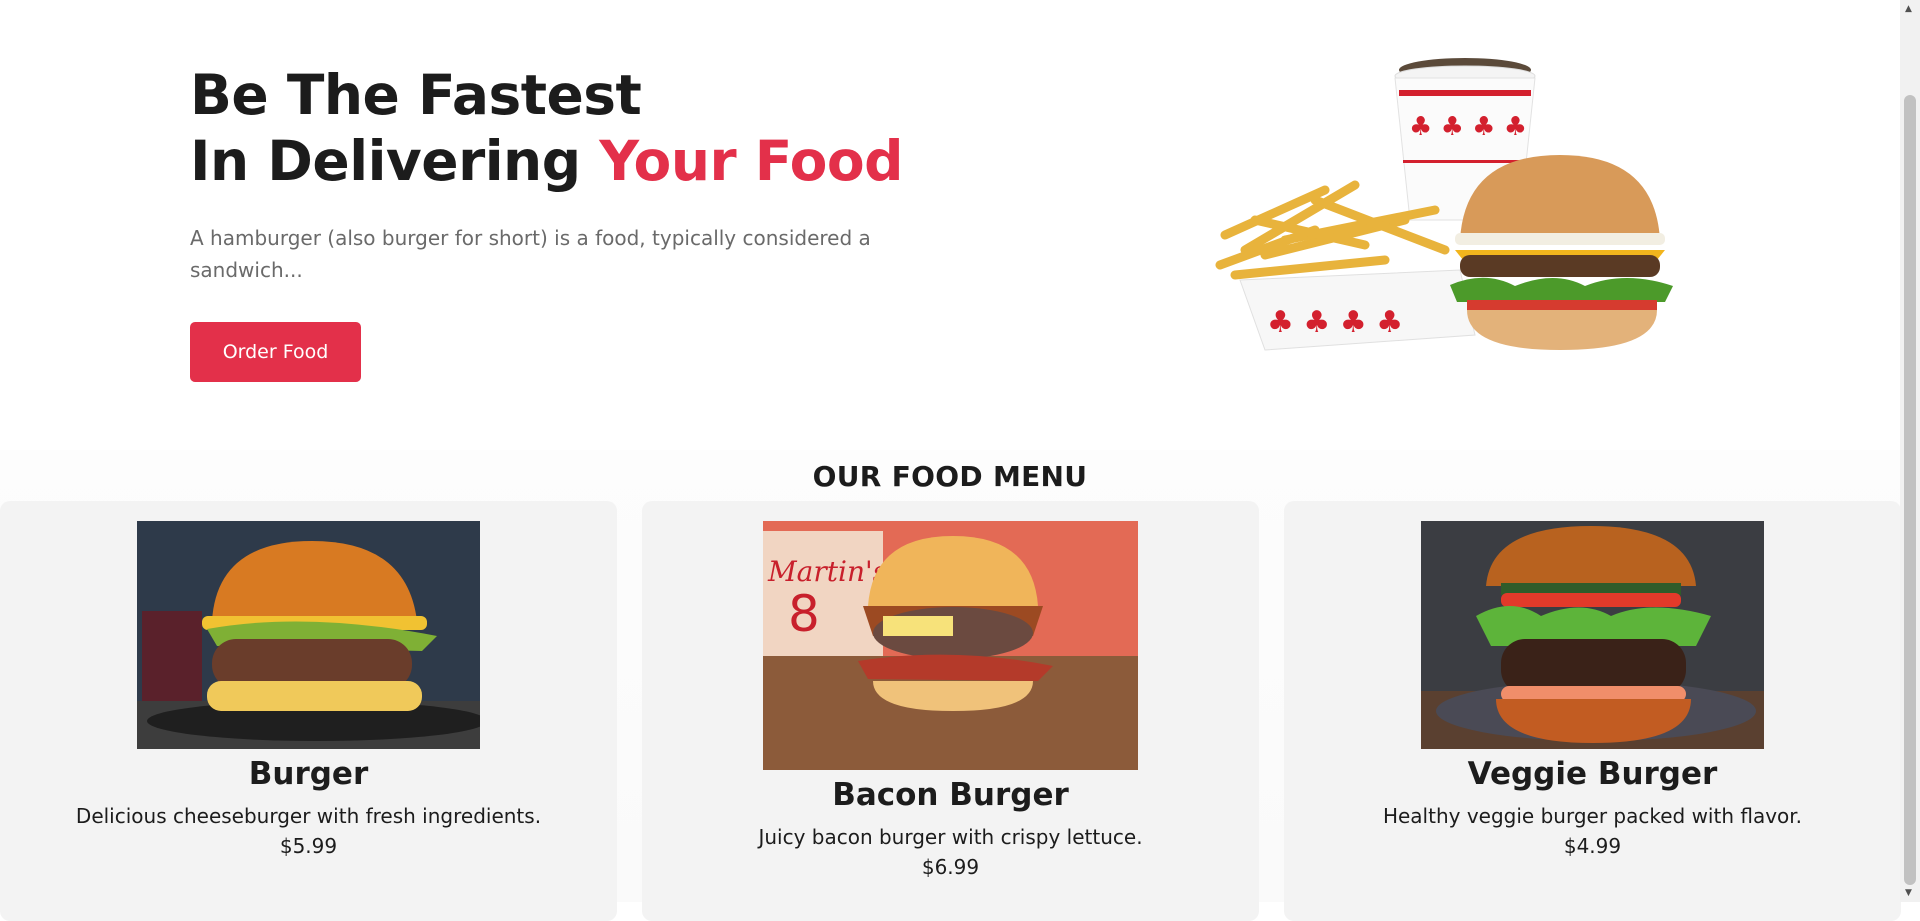  Describe the element at coordinates (416, 95) in the screenshot. I see `hero-title-line1: Be The Fastest` at that location.